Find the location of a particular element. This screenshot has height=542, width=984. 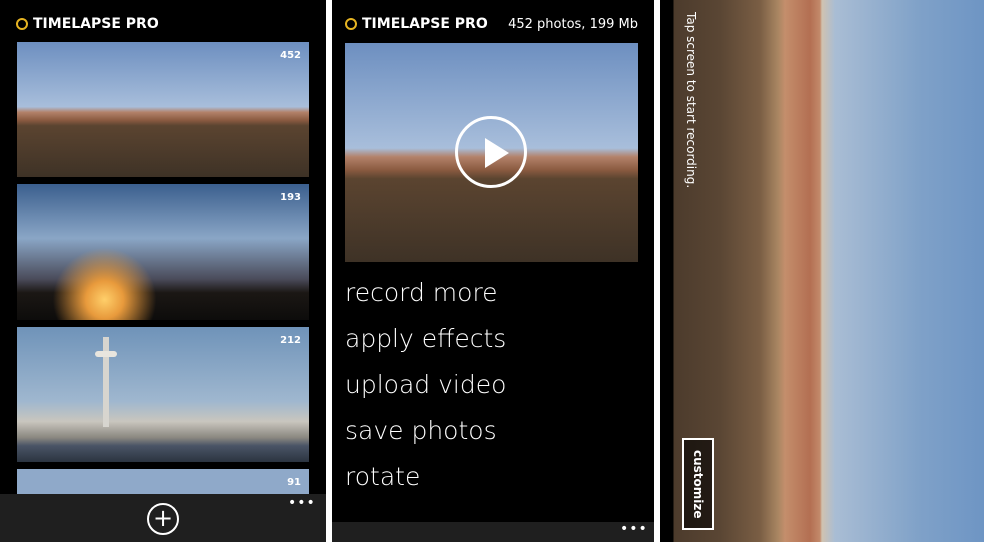

menu-rotate: rotate is located at coordinates (382, 476).